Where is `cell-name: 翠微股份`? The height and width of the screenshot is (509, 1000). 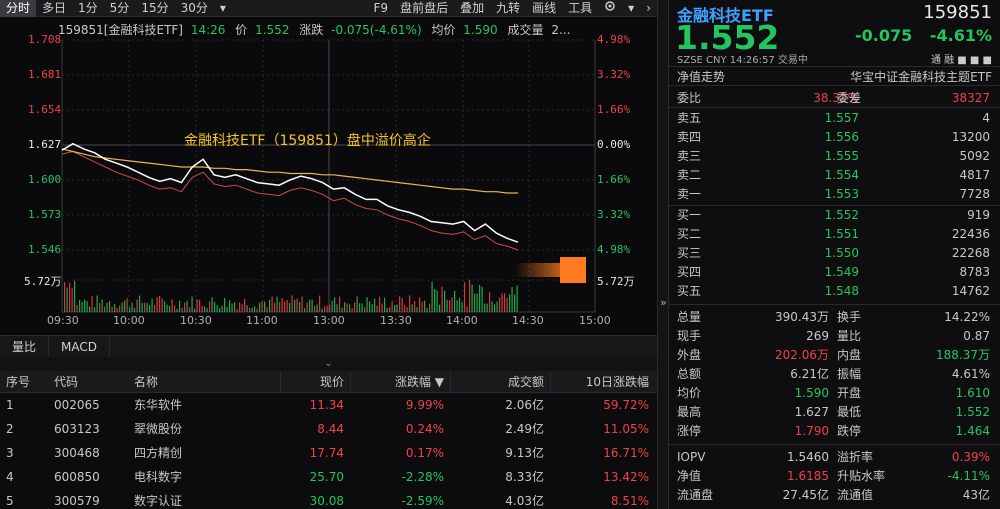 cell-name: 翠微股份 is located at coordinates (158, 429).